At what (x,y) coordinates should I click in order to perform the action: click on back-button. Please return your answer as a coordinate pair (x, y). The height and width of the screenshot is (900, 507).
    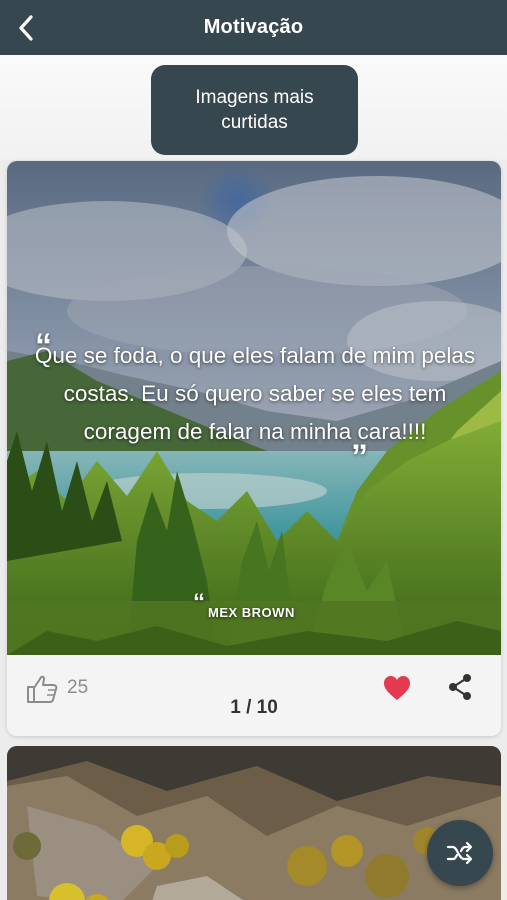
    Looking at the image, I should click on (26, 28).